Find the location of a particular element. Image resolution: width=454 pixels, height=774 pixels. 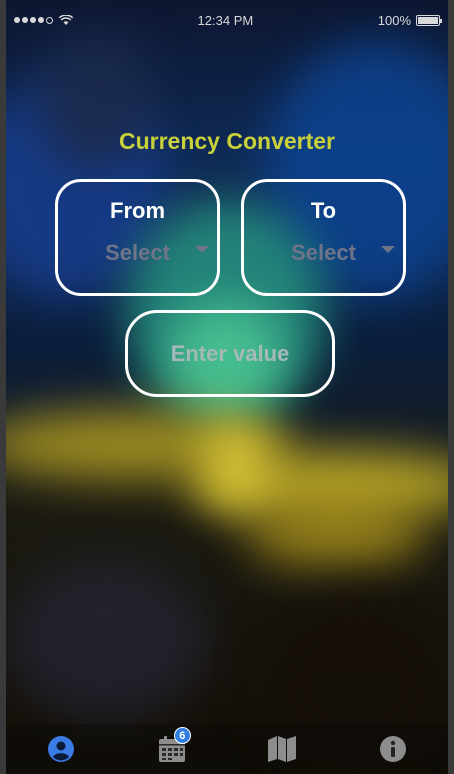

bottom-tab-bar: 6 is located at coordinates (227, 749).